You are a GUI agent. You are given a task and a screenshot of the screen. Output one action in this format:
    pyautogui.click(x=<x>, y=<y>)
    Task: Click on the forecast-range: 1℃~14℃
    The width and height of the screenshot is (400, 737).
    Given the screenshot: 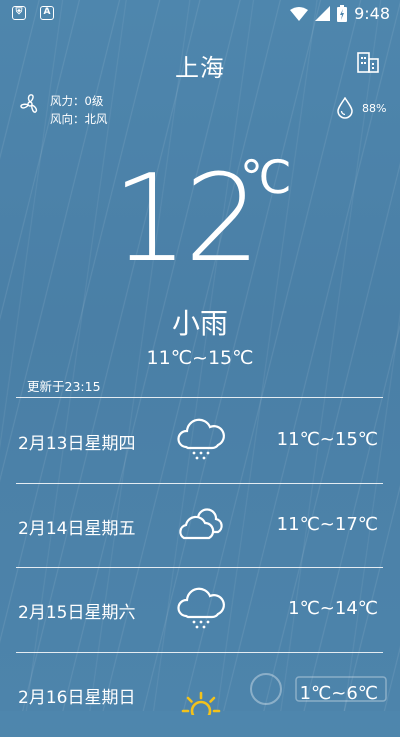 What is the action you would take?
    pyautogui.click(x=333, y=608)
    